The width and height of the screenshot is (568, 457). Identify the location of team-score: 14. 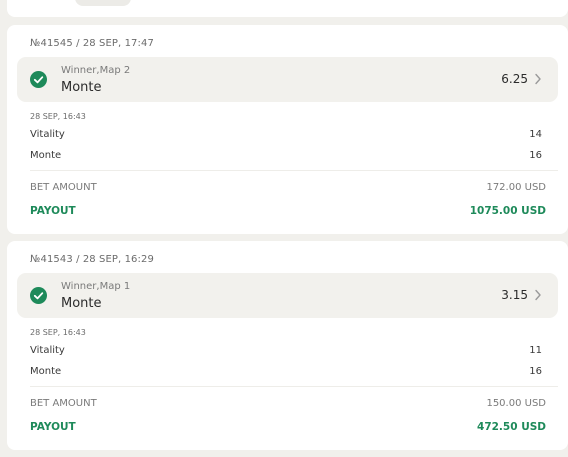
(535, 134).